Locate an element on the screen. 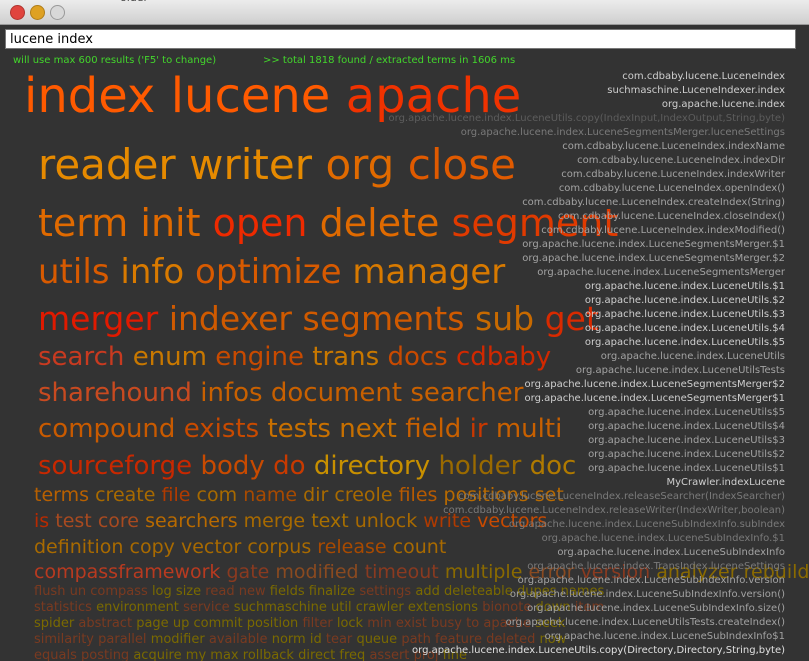  cloud-term: compound is located at coordinates (106, 429).